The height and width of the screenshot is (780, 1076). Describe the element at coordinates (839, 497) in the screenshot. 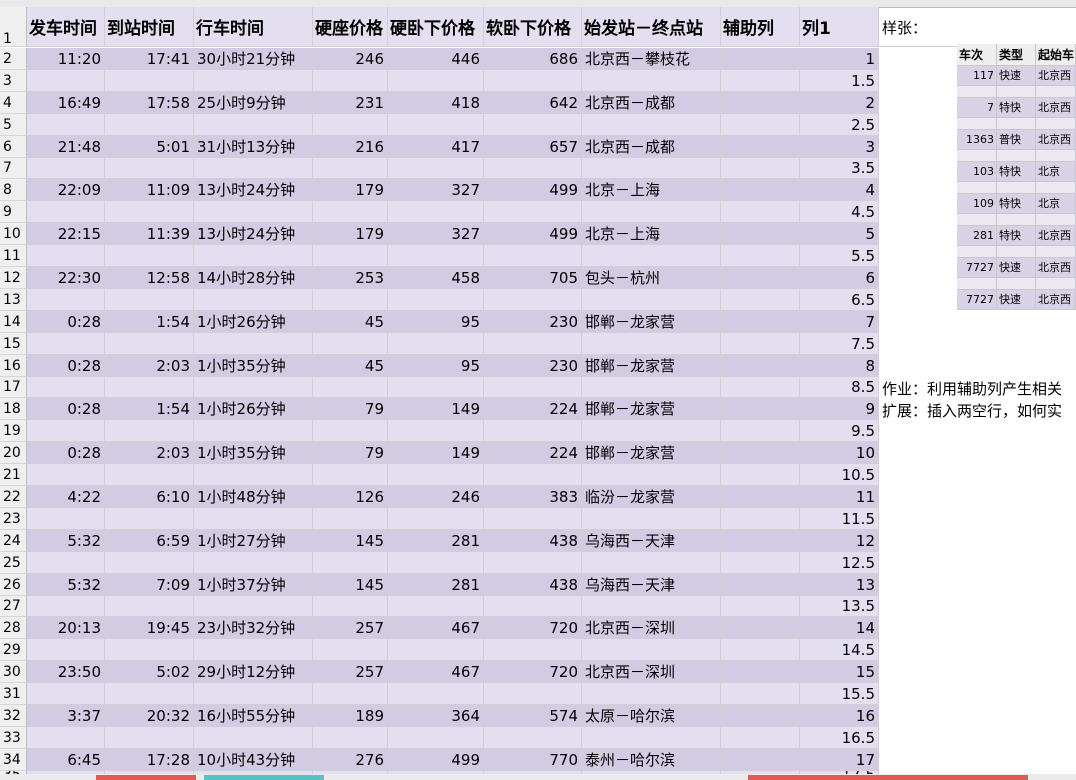

I see `table-cell: 11` at that location.